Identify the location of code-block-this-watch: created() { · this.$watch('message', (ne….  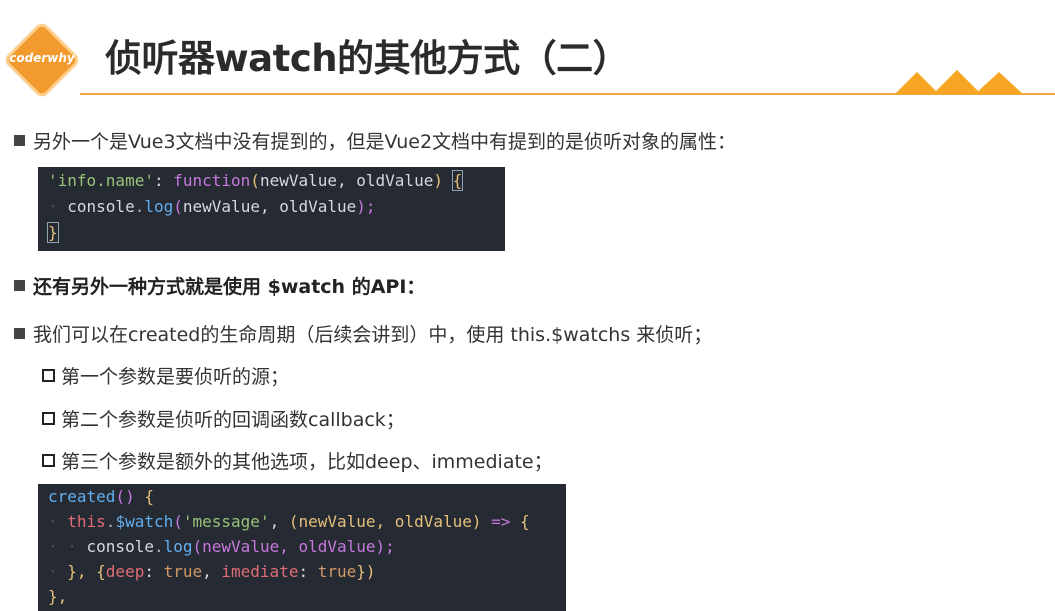
(302, 547).